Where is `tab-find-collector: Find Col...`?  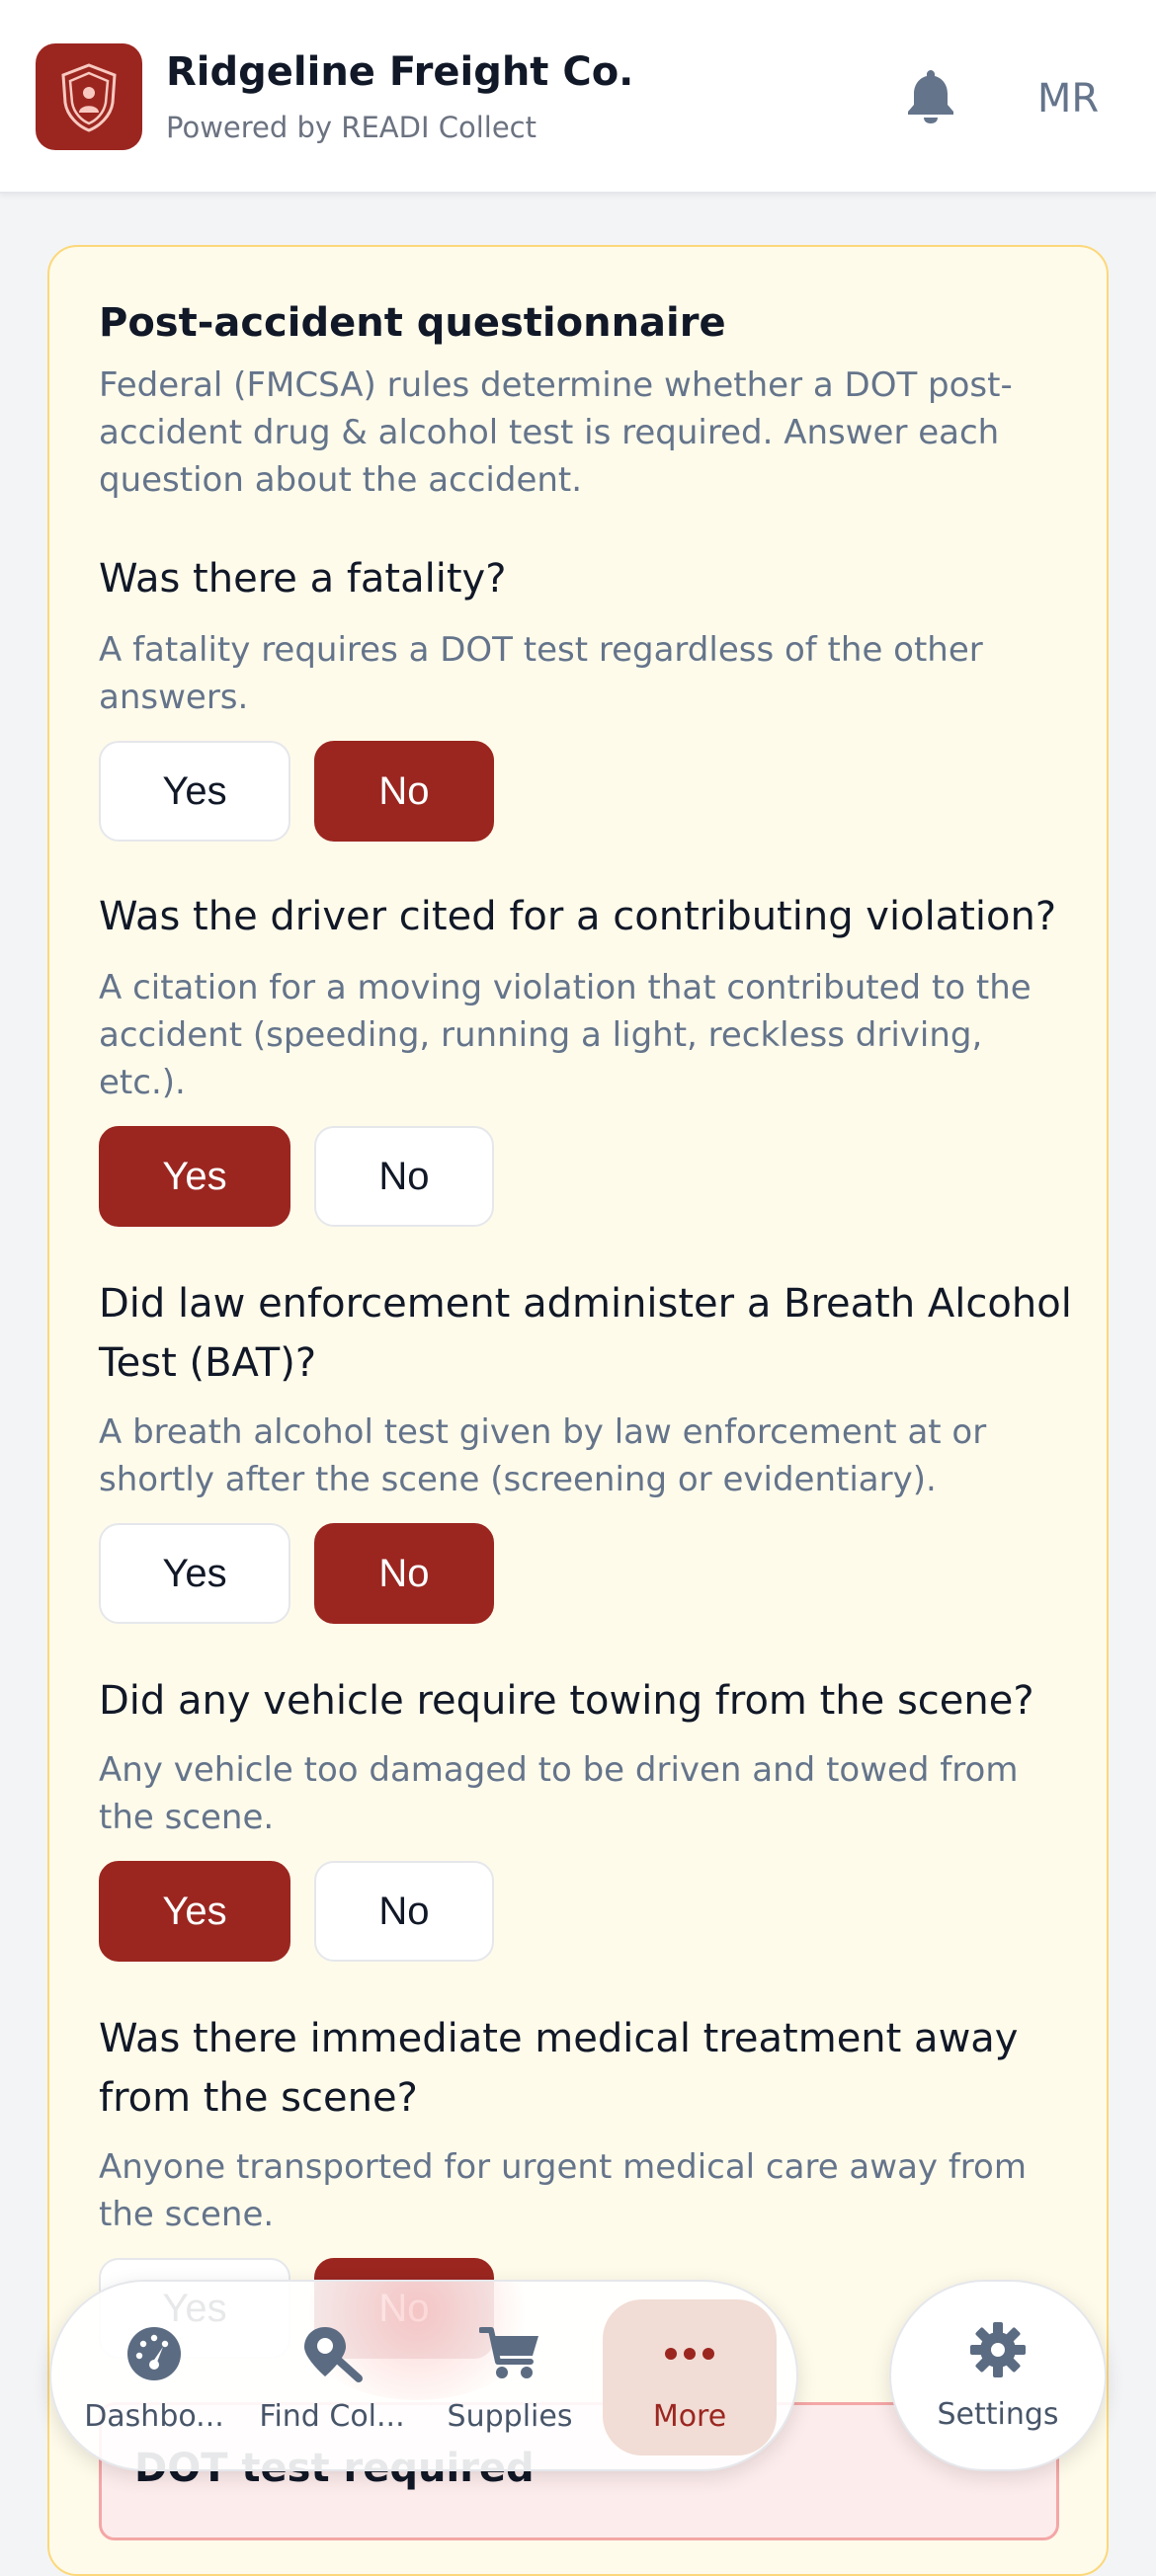 tab-find-collector: Find Col... is located at coordinates (332, 2377).